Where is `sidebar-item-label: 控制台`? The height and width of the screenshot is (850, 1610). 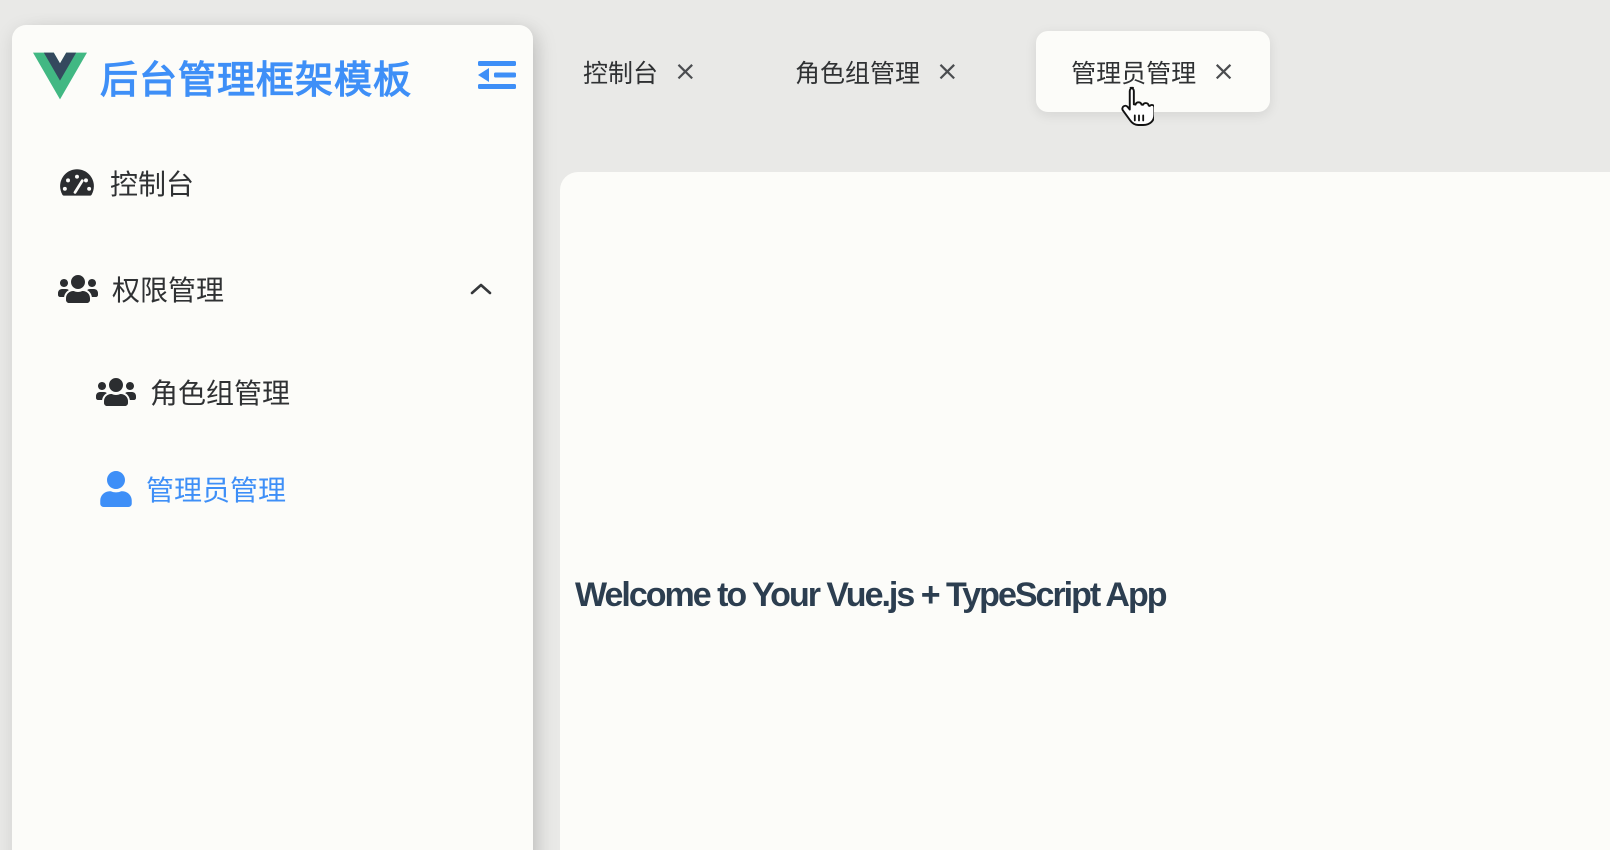 sidebar-item-label: 控制台 is located at coordinates (152, 184).